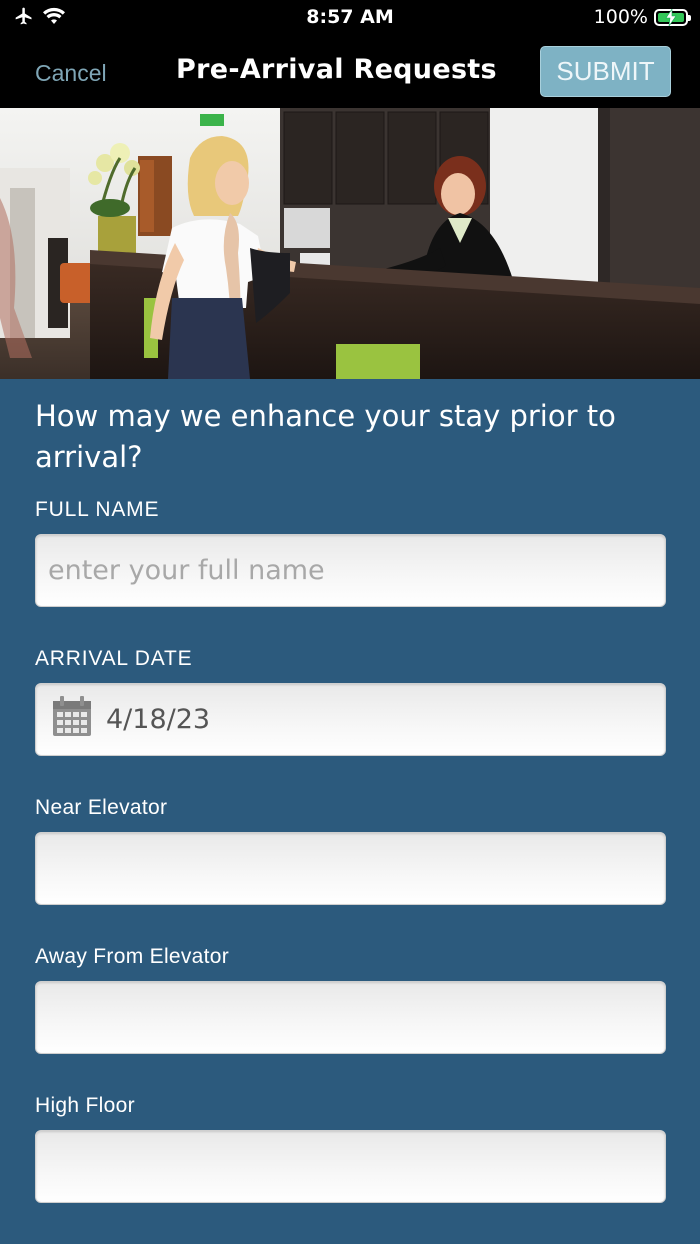 Image resolution: width=700 pixels, height=1244 pixels. Describe the element at coordinates (350, 719) in the screenshot. I see `arrival-date-input: 4/18/23` at that location.